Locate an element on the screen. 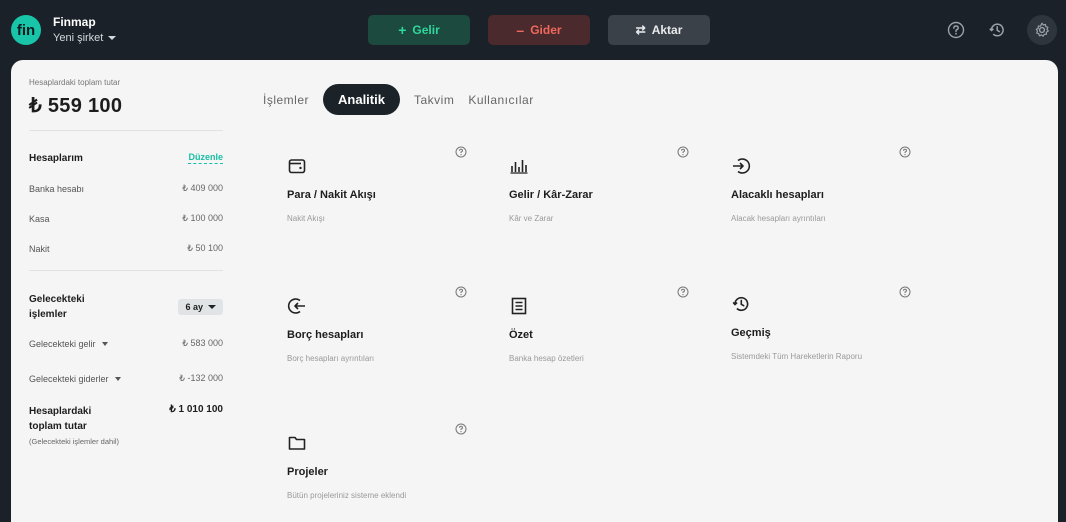  bar-chart-icon is located at coordinates (519, 167).